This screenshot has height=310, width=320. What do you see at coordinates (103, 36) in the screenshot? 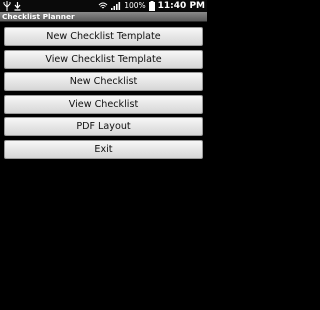
I see `new-checklist-template-button: New Checklist Template` at bounding box center [103, 36].